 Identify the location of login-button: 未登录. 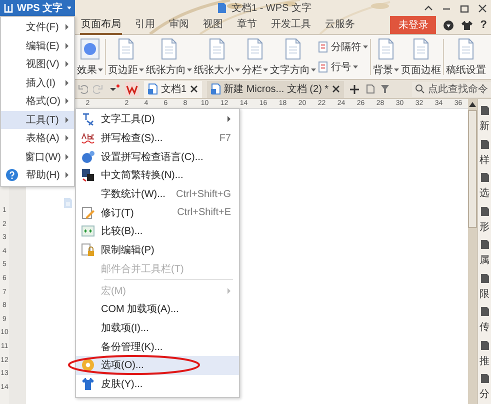
(413, 25).